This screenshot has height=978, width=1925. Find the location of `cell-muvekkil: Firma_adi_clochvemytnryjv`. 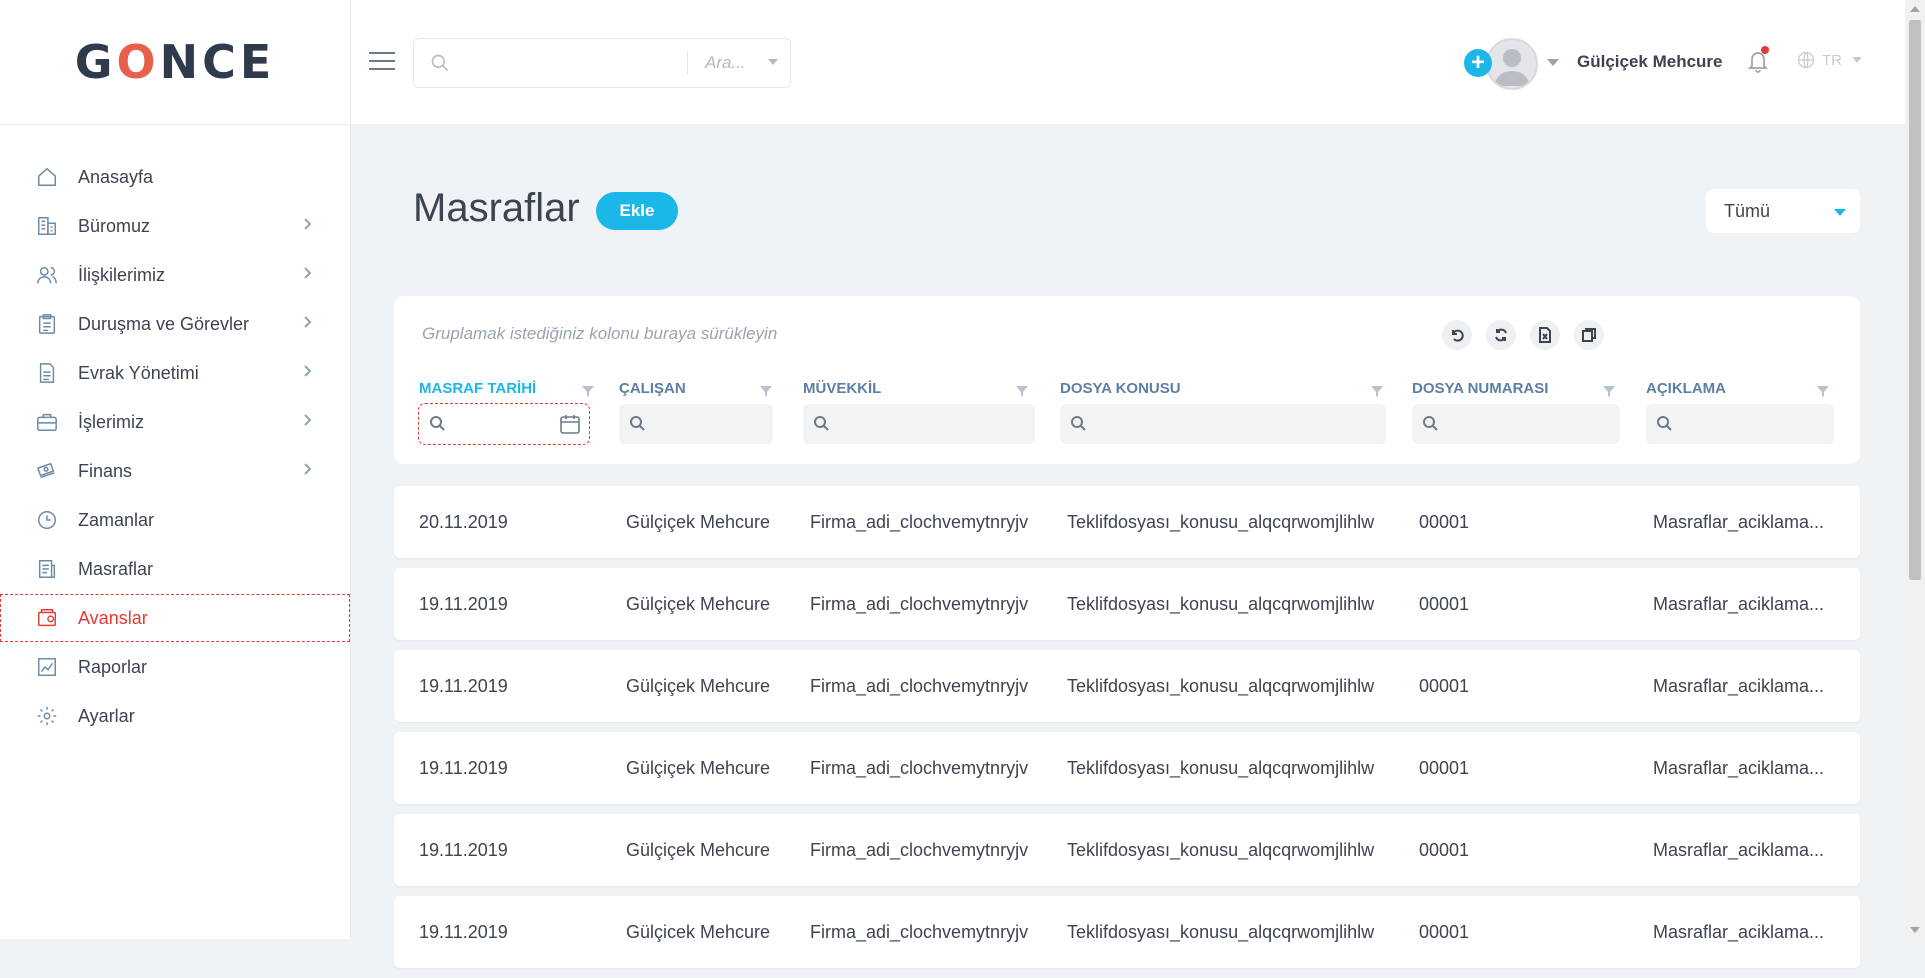

cell-muvekkil: Firma_adi_clochvemytnryjv is located at coordinates (919, 686).